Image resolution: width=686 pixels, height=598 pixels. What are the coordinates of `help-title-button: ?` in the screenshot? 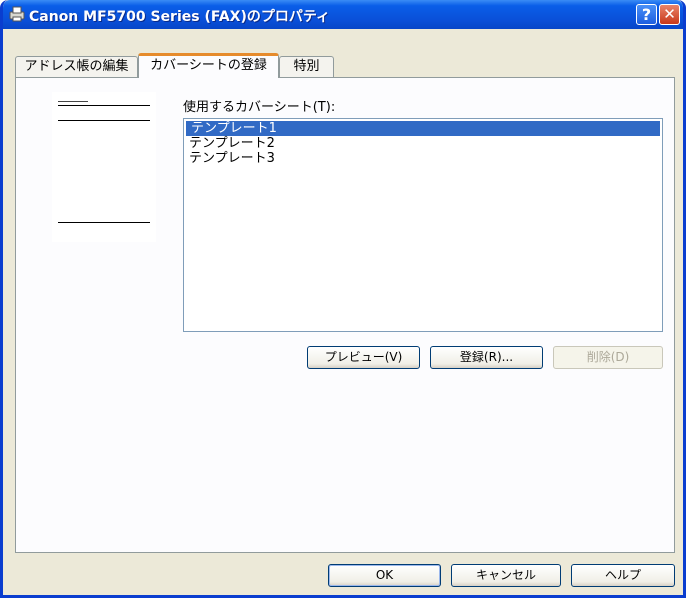 It's located at (646, 14).